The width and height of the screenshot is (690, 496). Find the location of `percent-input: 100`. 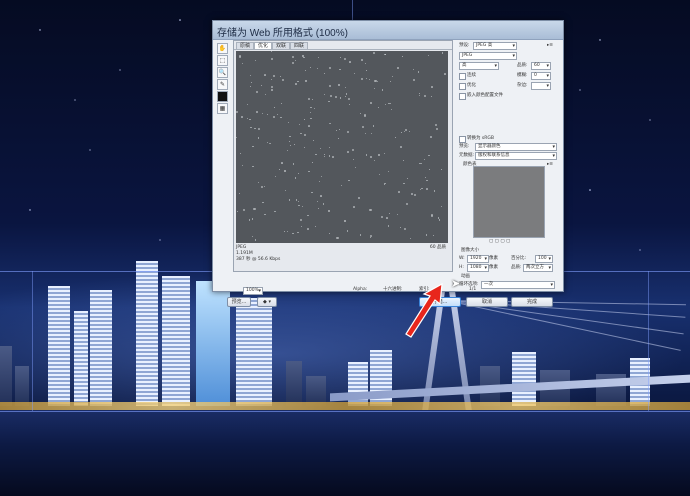

percent-input: 100 is located at coordinates (544, 259).